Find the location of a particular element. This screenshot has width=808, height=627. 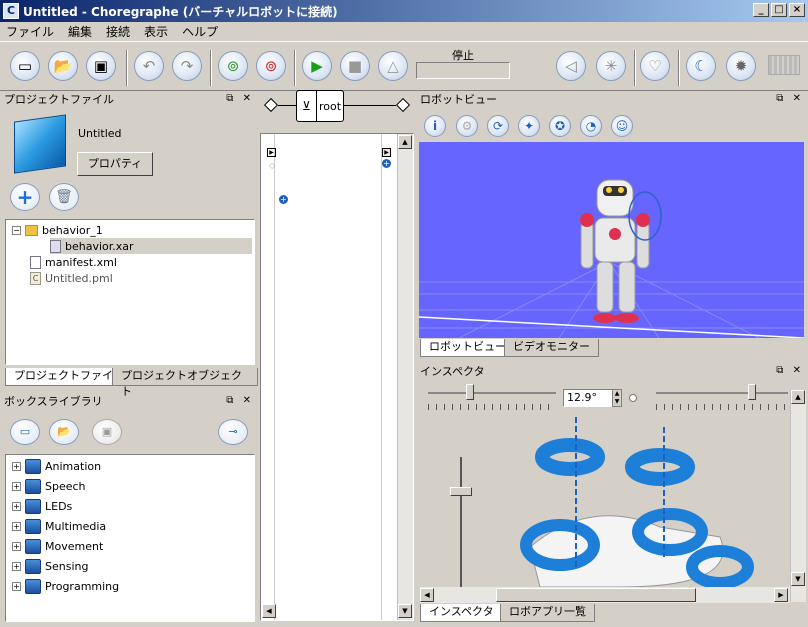

tab-robot-apps: ロボアプリ一覧 is located at coordinates (547, 613).